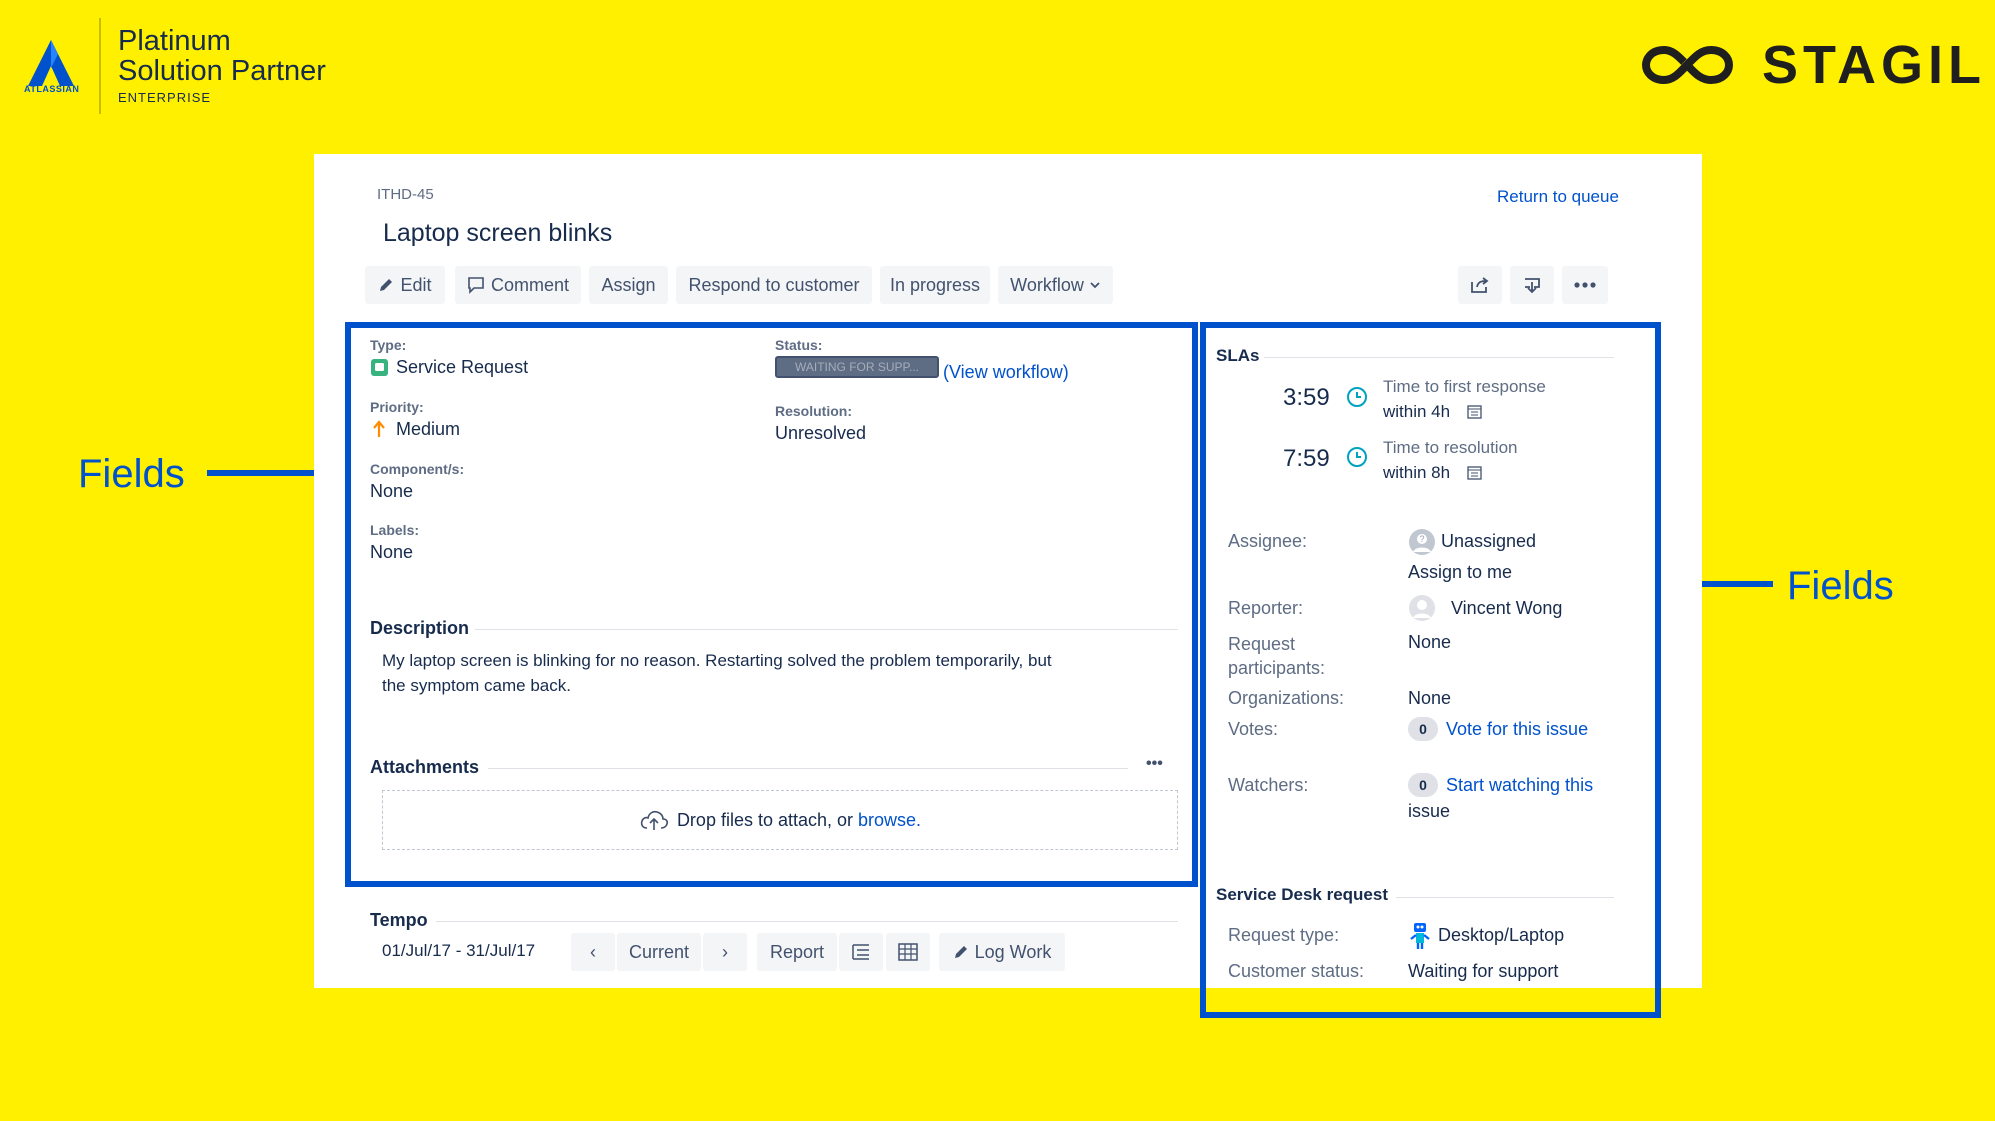 The width and height of the screenshot is (1995, 1121). I want to click on tempo-grid-view-button, so click(908, 952).